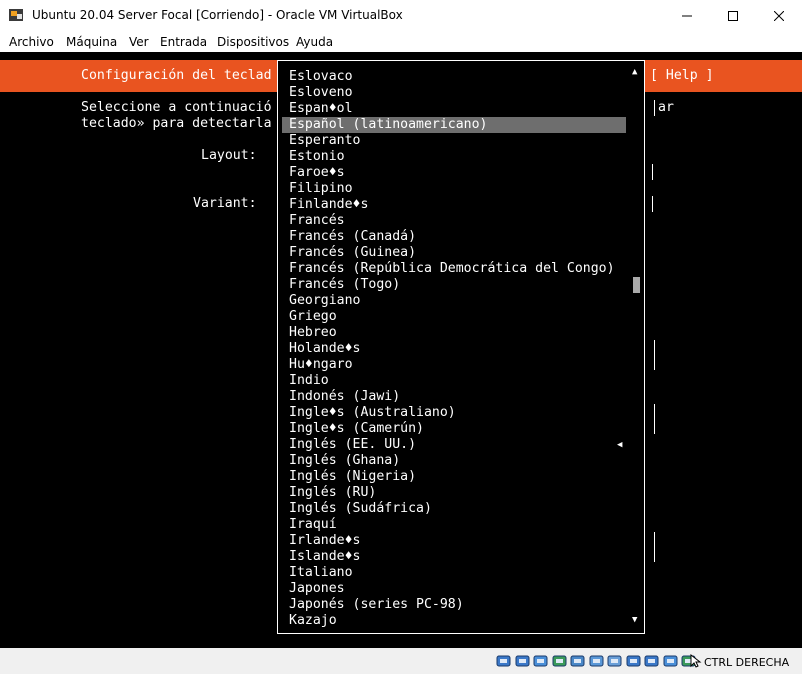  I want to click on layout-option: Francés (Canadá), so click(352, 237).